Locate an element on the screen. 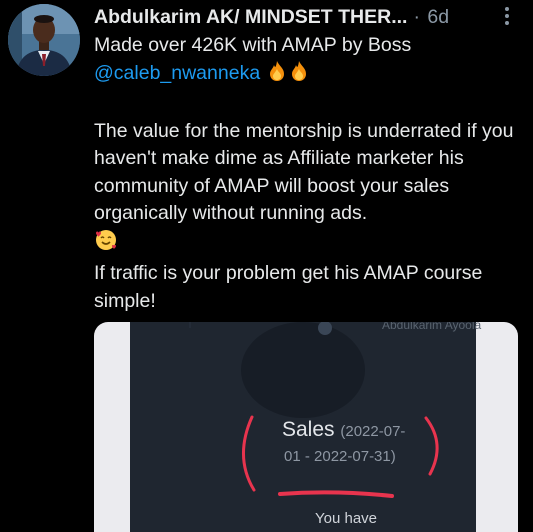 The height and width of the screenshot is (532, 533). underline-annotation-mark is located at coordinates (336, 494).